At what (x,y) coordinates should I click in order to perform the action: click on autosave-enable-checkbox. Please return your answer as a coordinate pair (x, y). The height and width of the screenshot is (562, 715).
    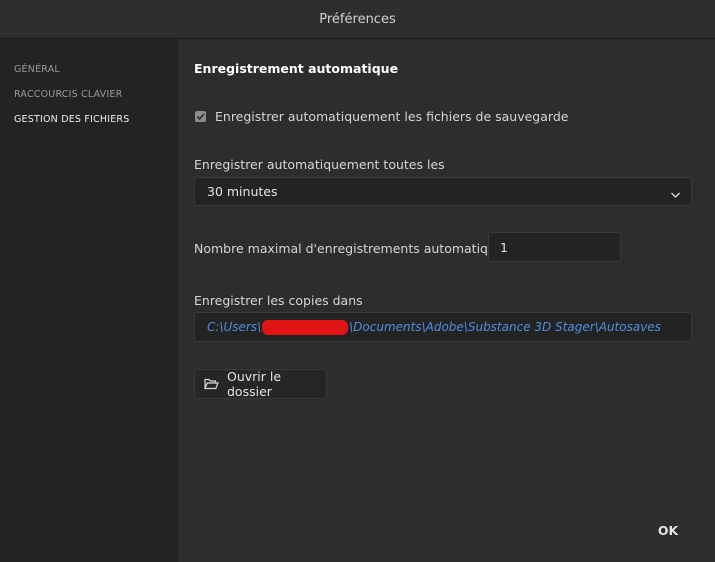
    Looking at the image, I should click on (200, 116).